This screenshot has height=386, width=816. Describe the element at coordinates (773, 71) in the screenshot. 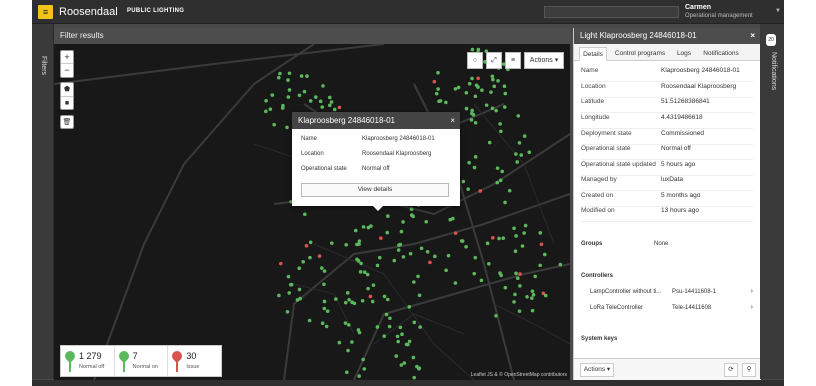

I see `notifications-label: Notifications` at that location.